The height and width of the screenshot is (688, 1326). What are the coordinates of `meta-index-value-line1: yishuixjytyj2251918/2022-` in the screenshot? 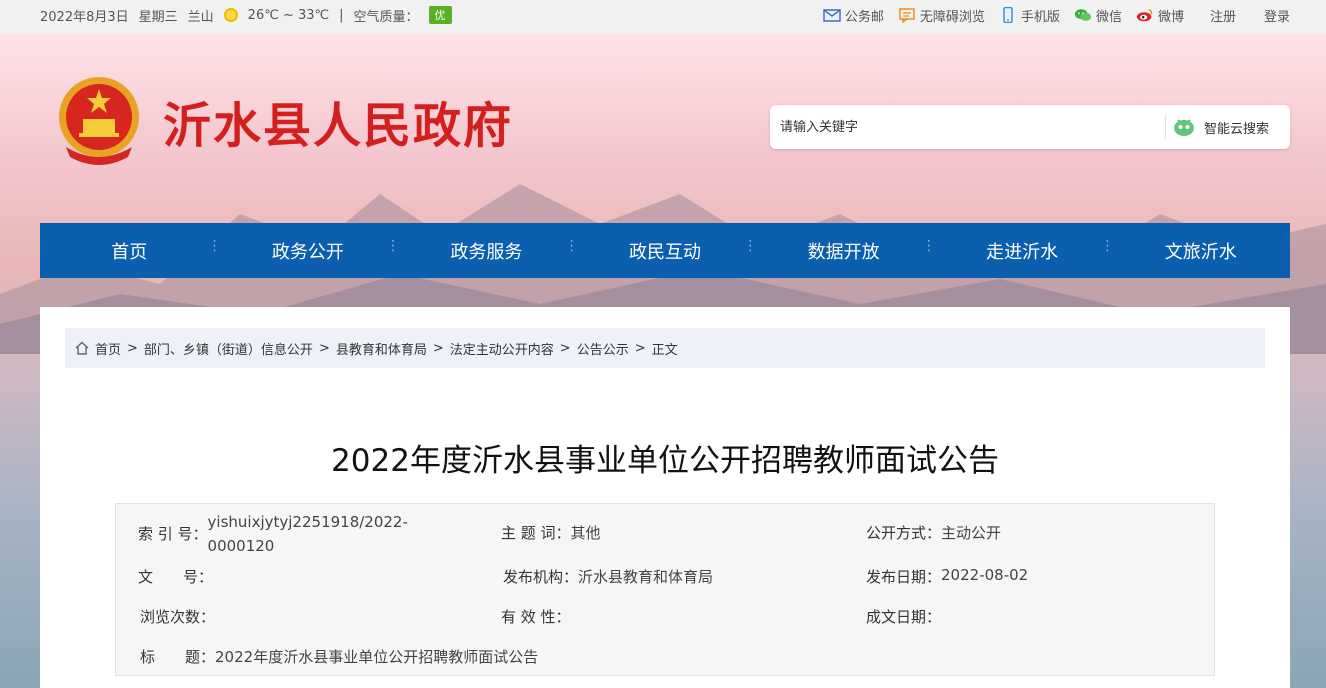 It's located at (307, 522).